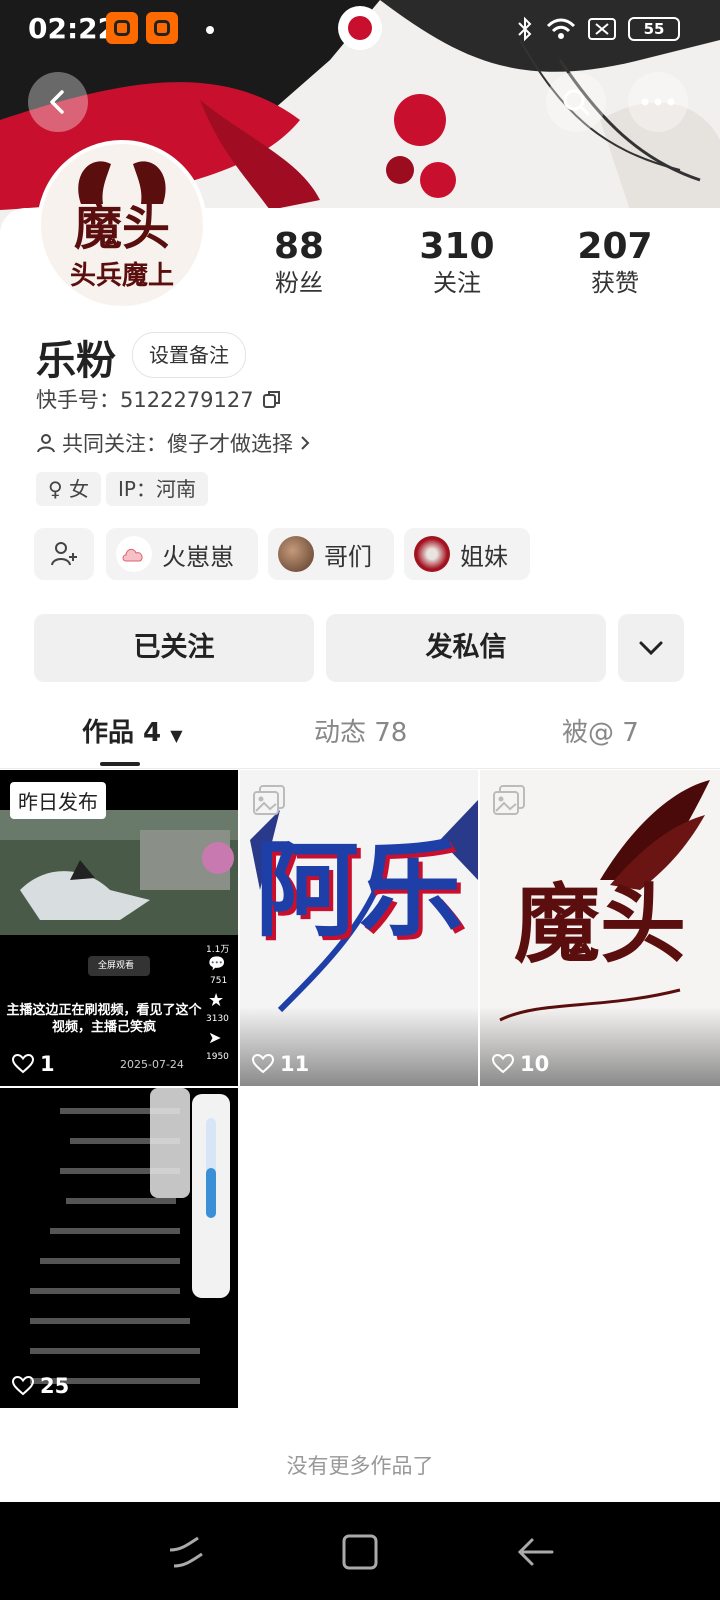  What do you see at coordinates (466, 648) in the screenshot?
I see `send-message-button: 发私信` at bounding box center [466, 648].